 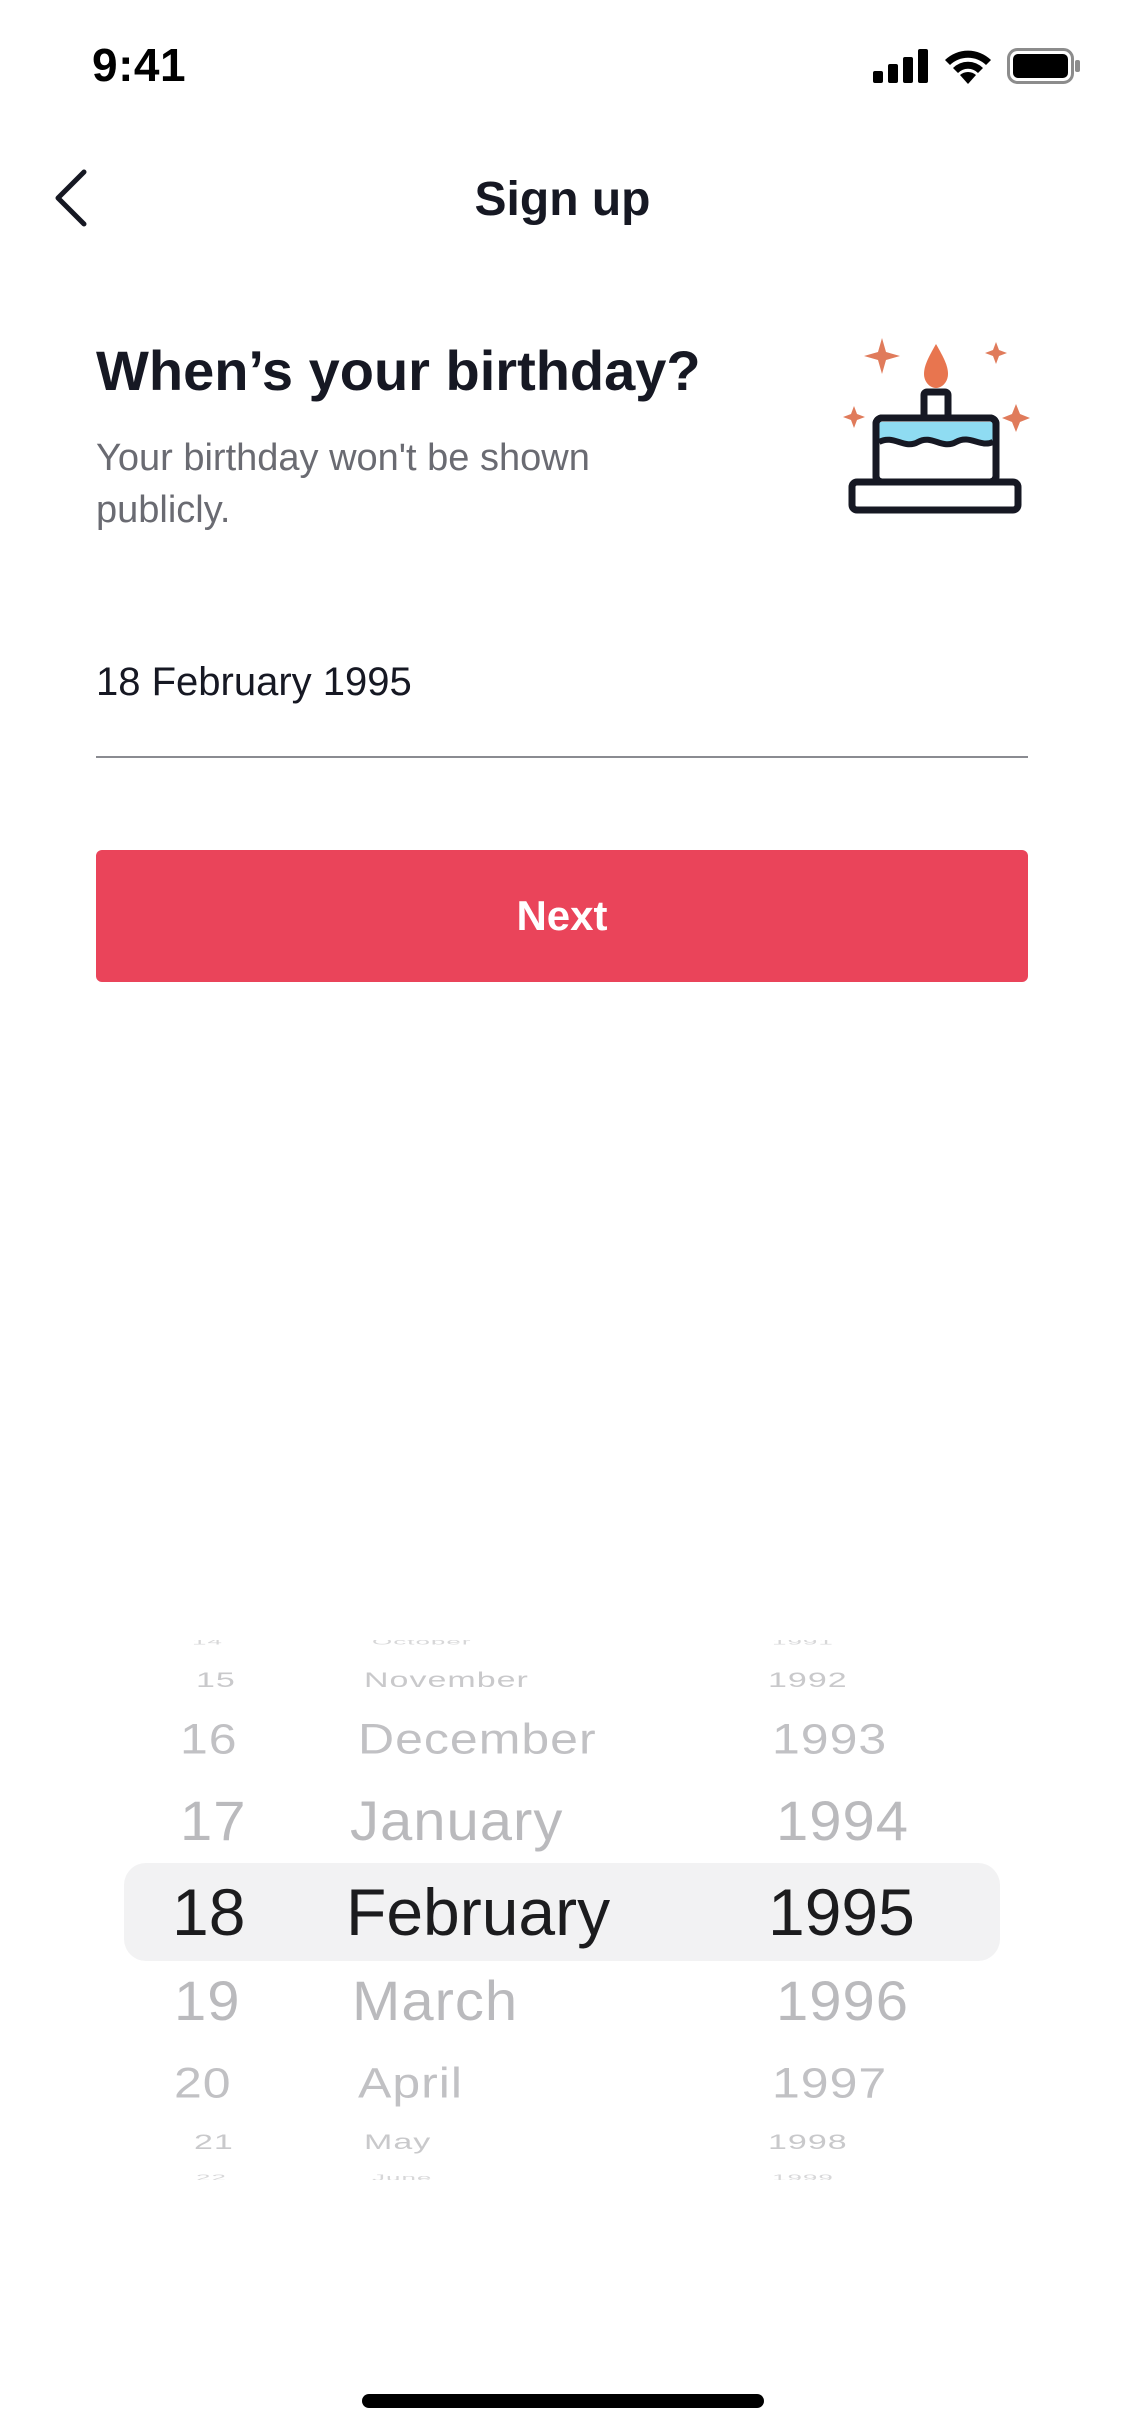 What do you see at coordinates (829, 2083) in the screenshot?
I see `year-option: 1997` at bounding box center [829, 2083].